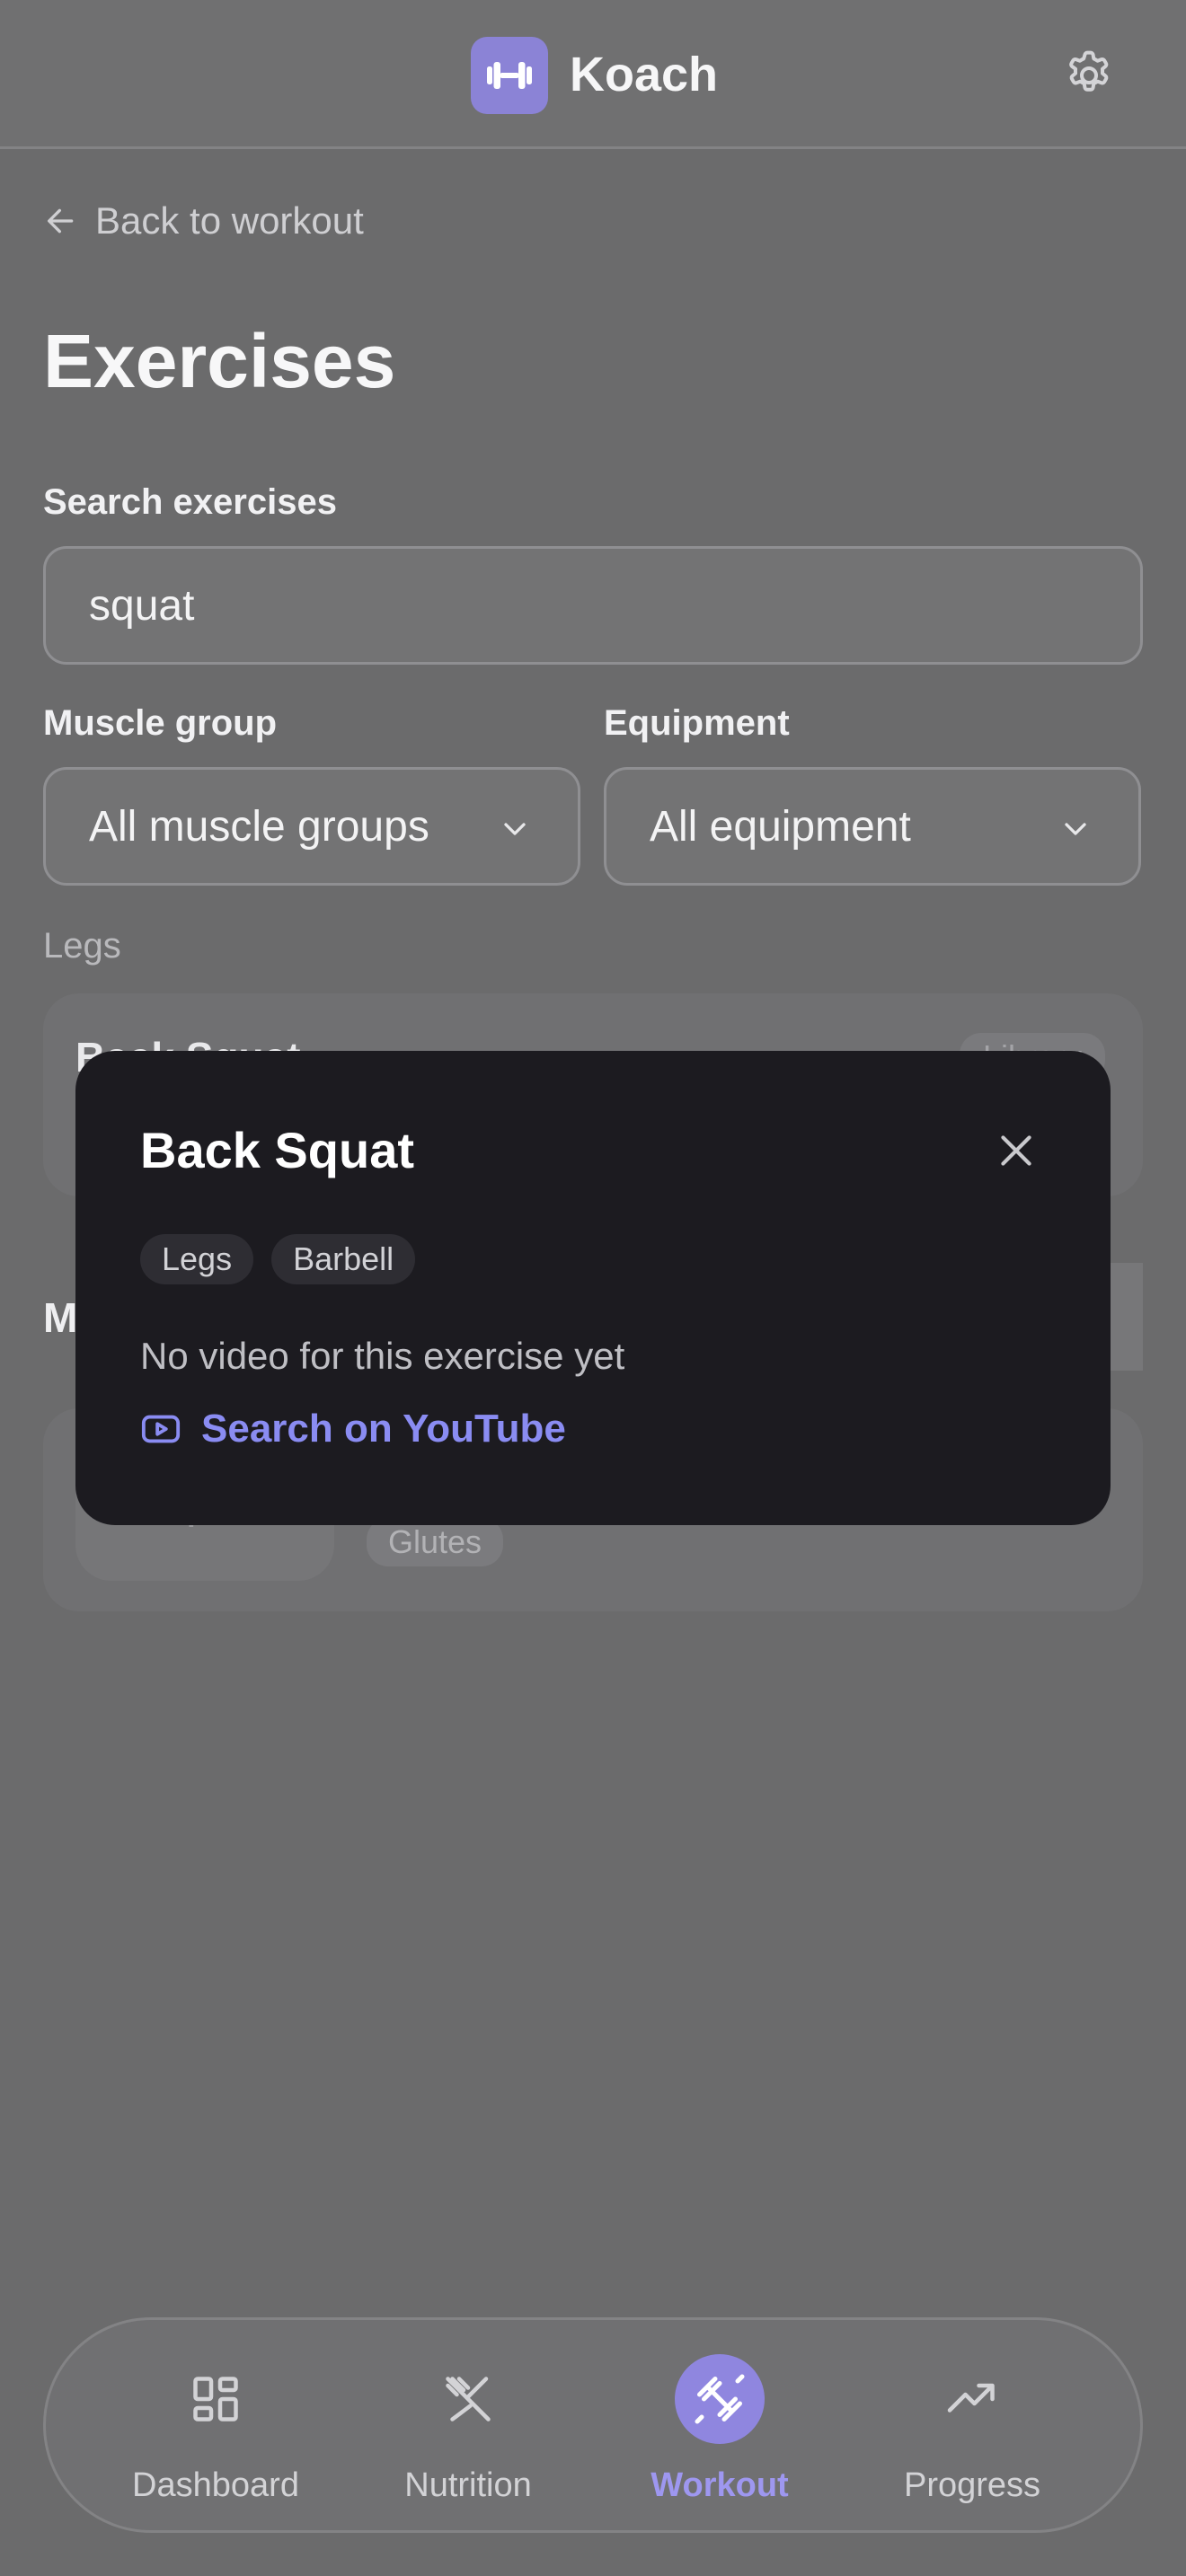 The width and height of the screenshot is (1186, 2576). Describe the element at coordinates (259, 827) in the screenshot. I see `muscle-group-value: All muscle groups` at that location.